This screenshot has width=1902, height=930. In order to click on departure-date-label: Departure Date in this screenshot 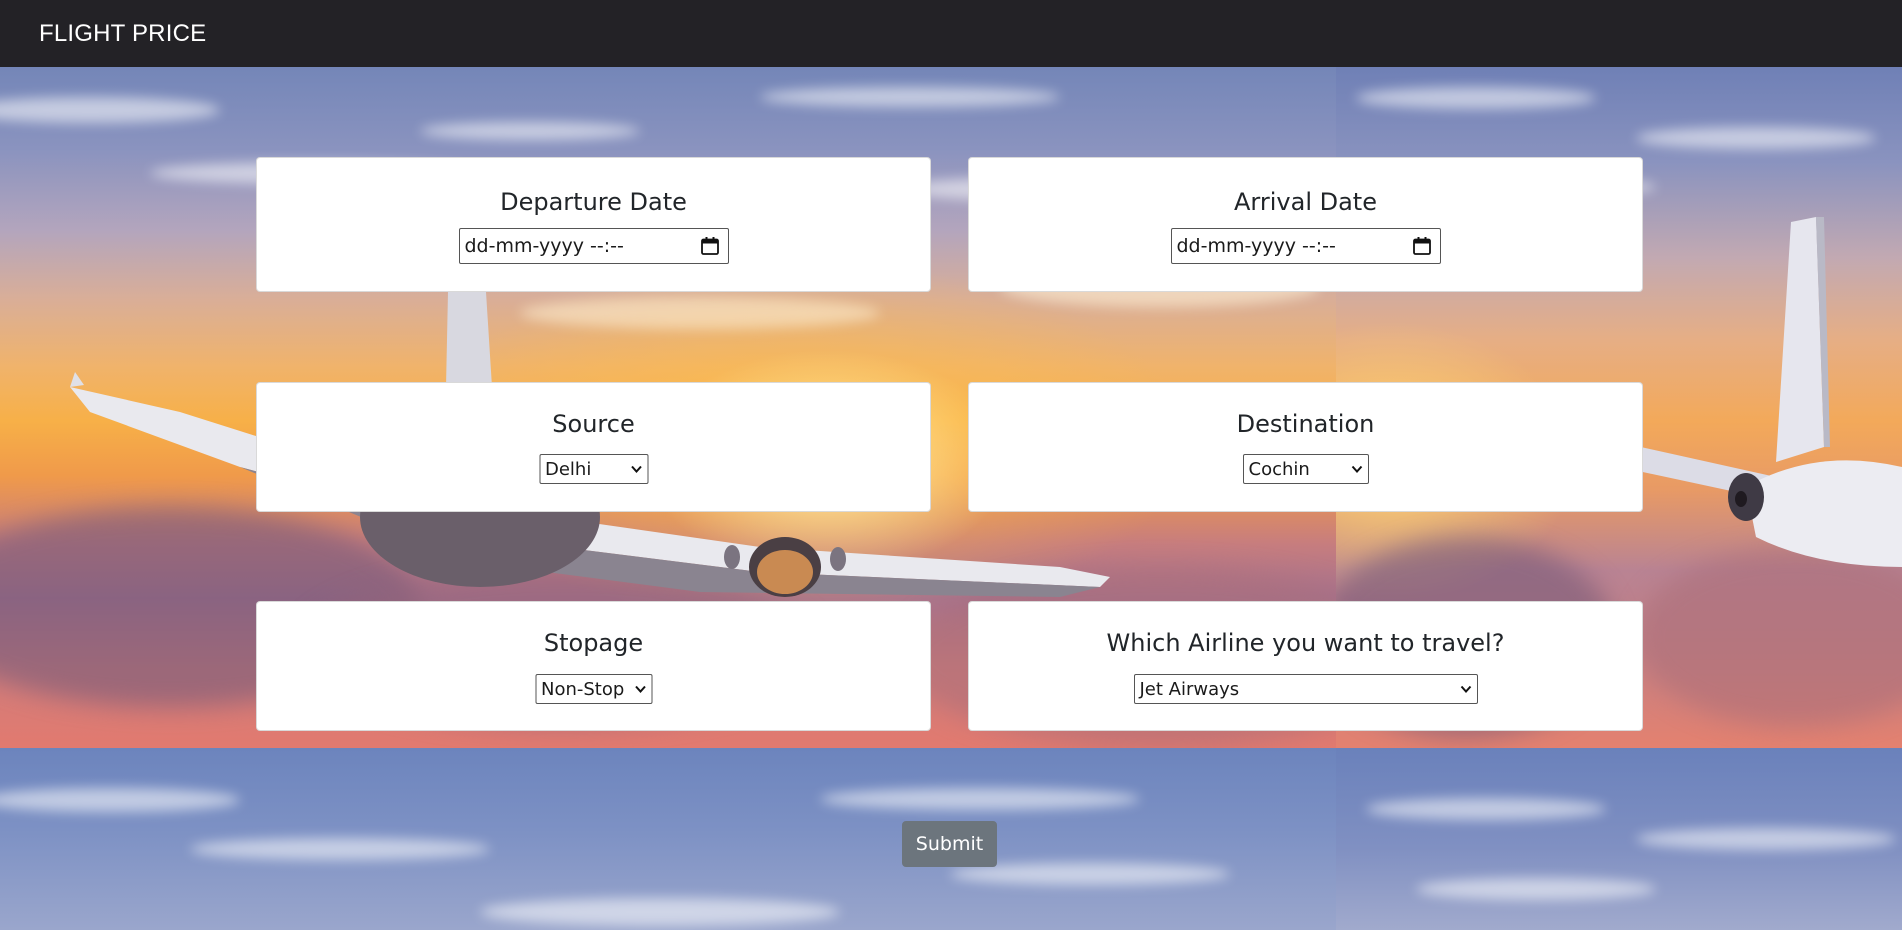, I will do `click(593, 202)`.